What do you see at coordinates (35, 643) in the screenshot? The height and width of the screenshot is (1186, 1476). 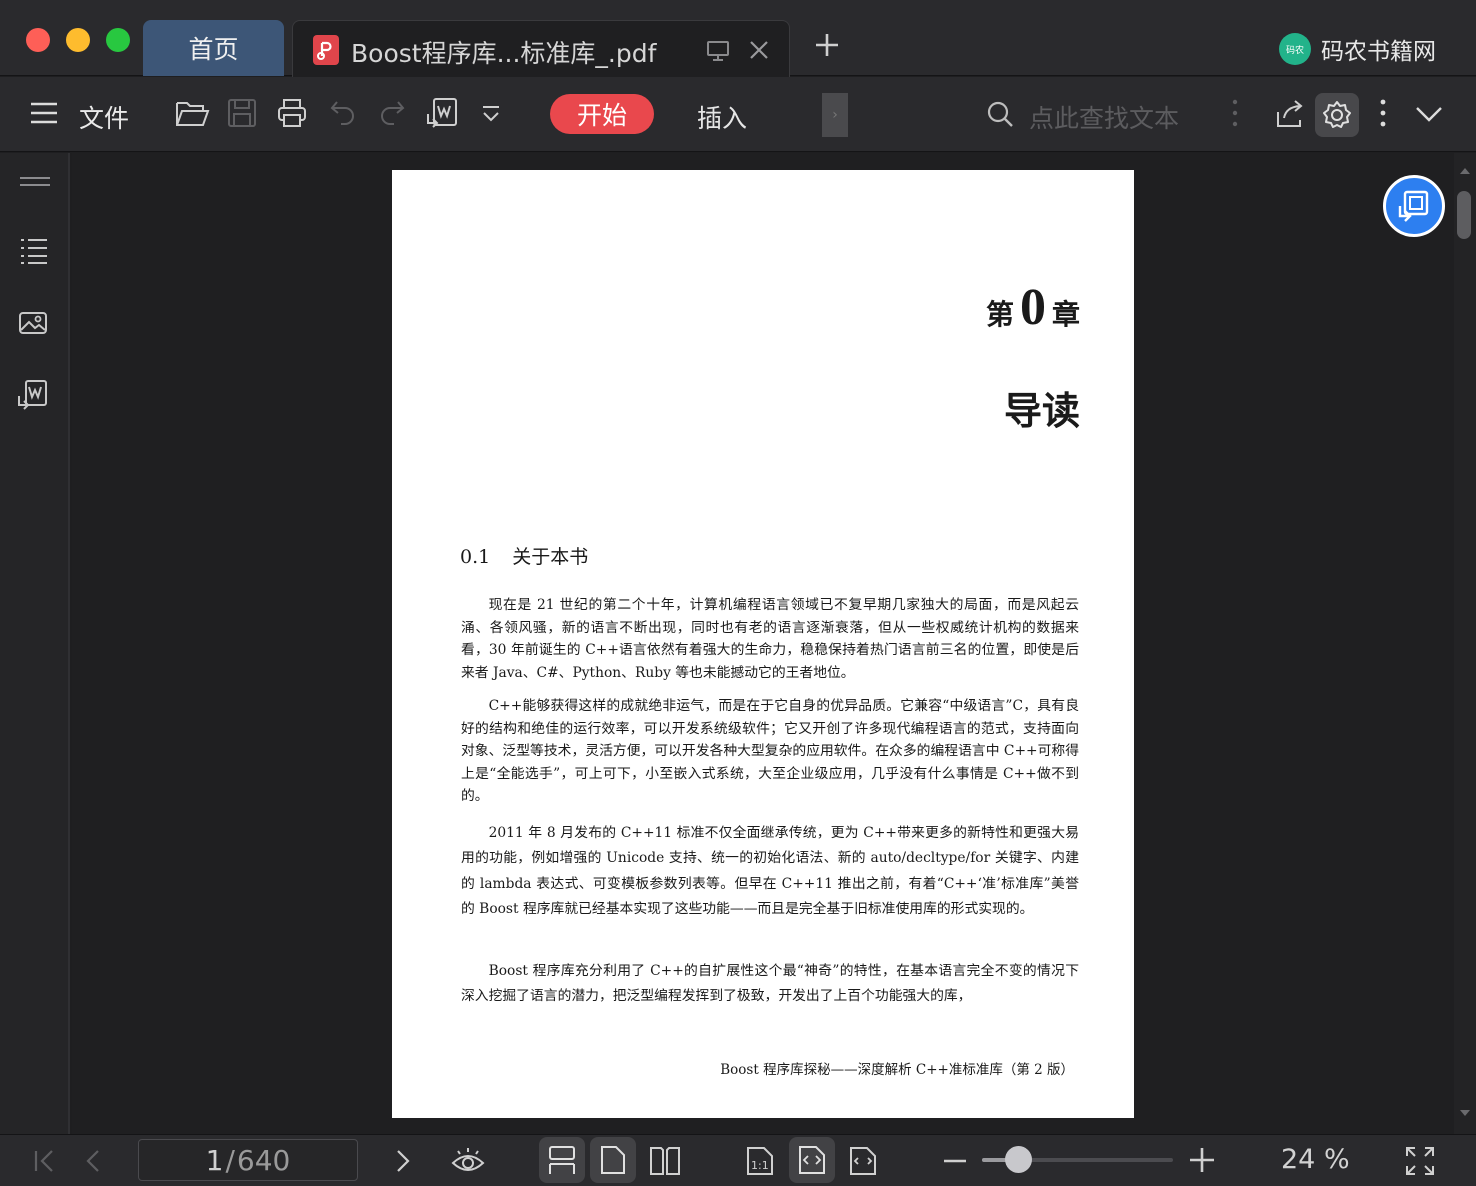 I see `left-sidebar` at bounding box center [35, 643].